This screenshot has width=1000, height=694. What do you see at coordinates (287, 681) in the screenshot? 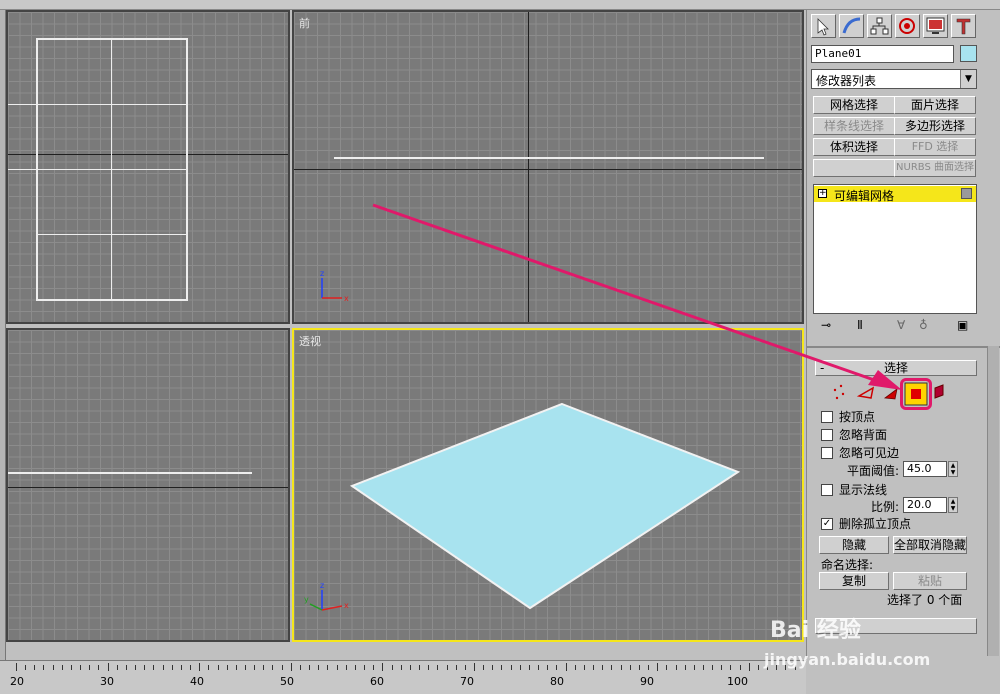
I see `ruler-tick-label: 50` at bounding box center [287, 681].